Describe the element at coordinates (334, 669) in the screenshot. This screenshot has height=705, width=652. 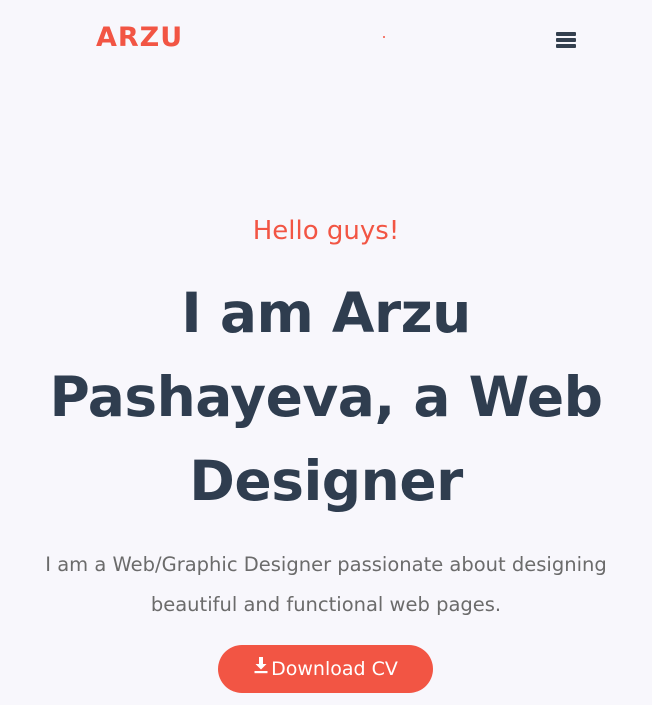
I see `download-cv-label: Download CV` at that location.